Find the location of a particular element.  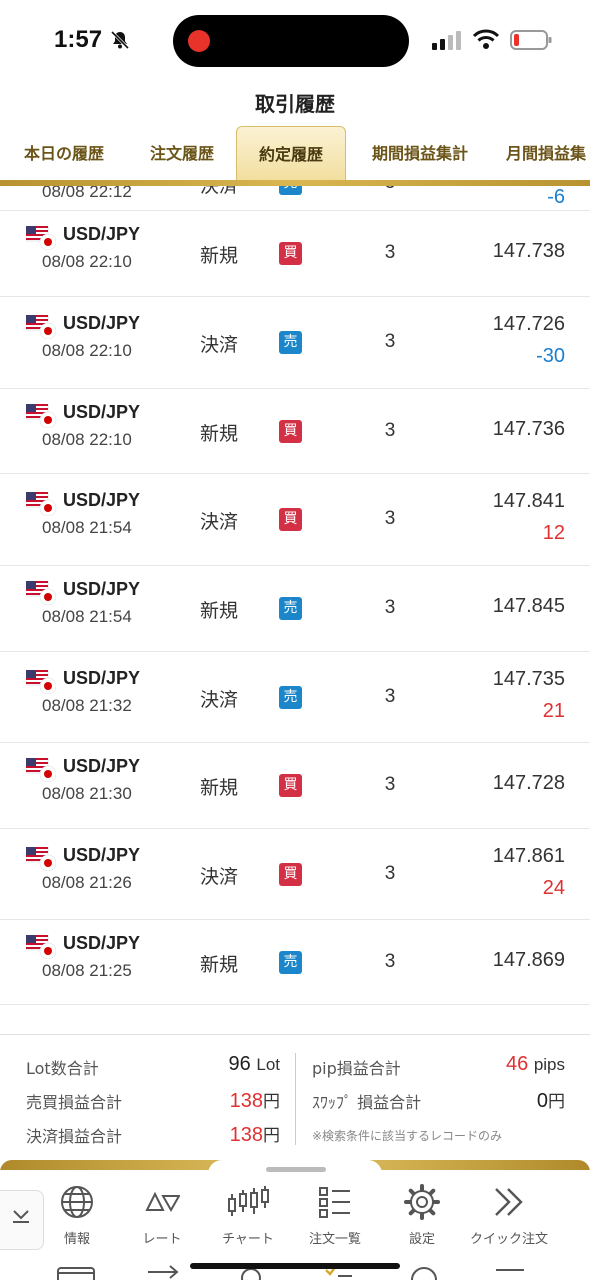

recording-indicator-icon is located at coordinates (199, 41).